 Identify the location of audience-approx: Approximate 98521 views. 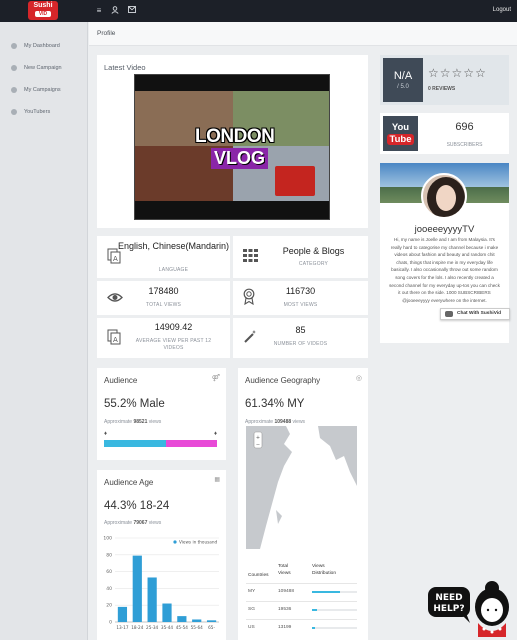
(133, 422).